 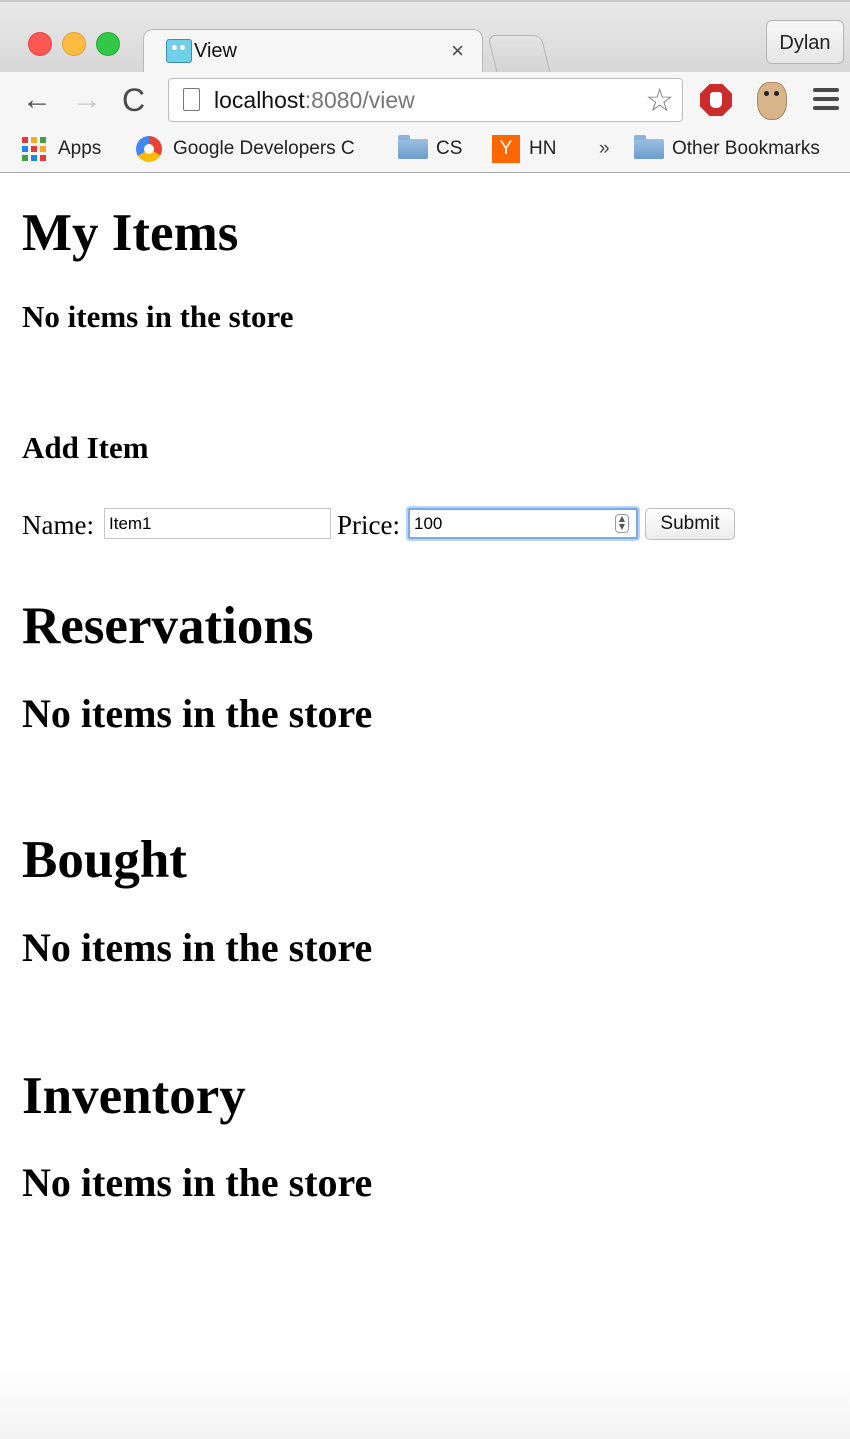 I want to click on reservations-empty-message: No items in the store, so click(x=197, y=713).